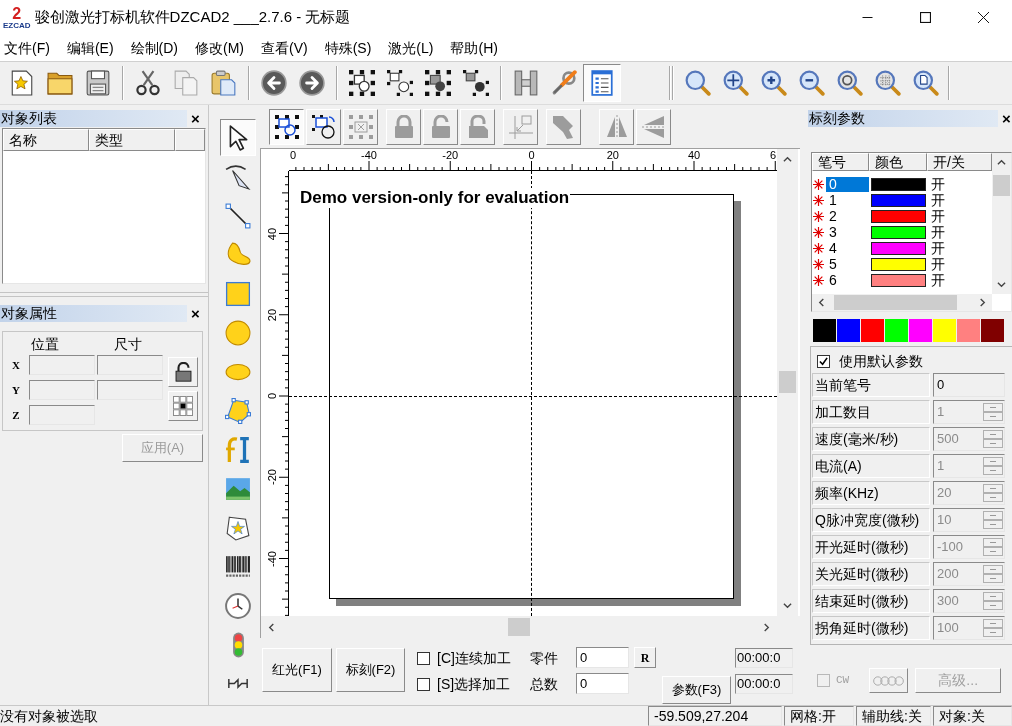 The height and width of the screenshot is (726, 1012). Describe the element at coordinates (959, 162) in the screenshot. I see `column-header: 开/关` at that location.